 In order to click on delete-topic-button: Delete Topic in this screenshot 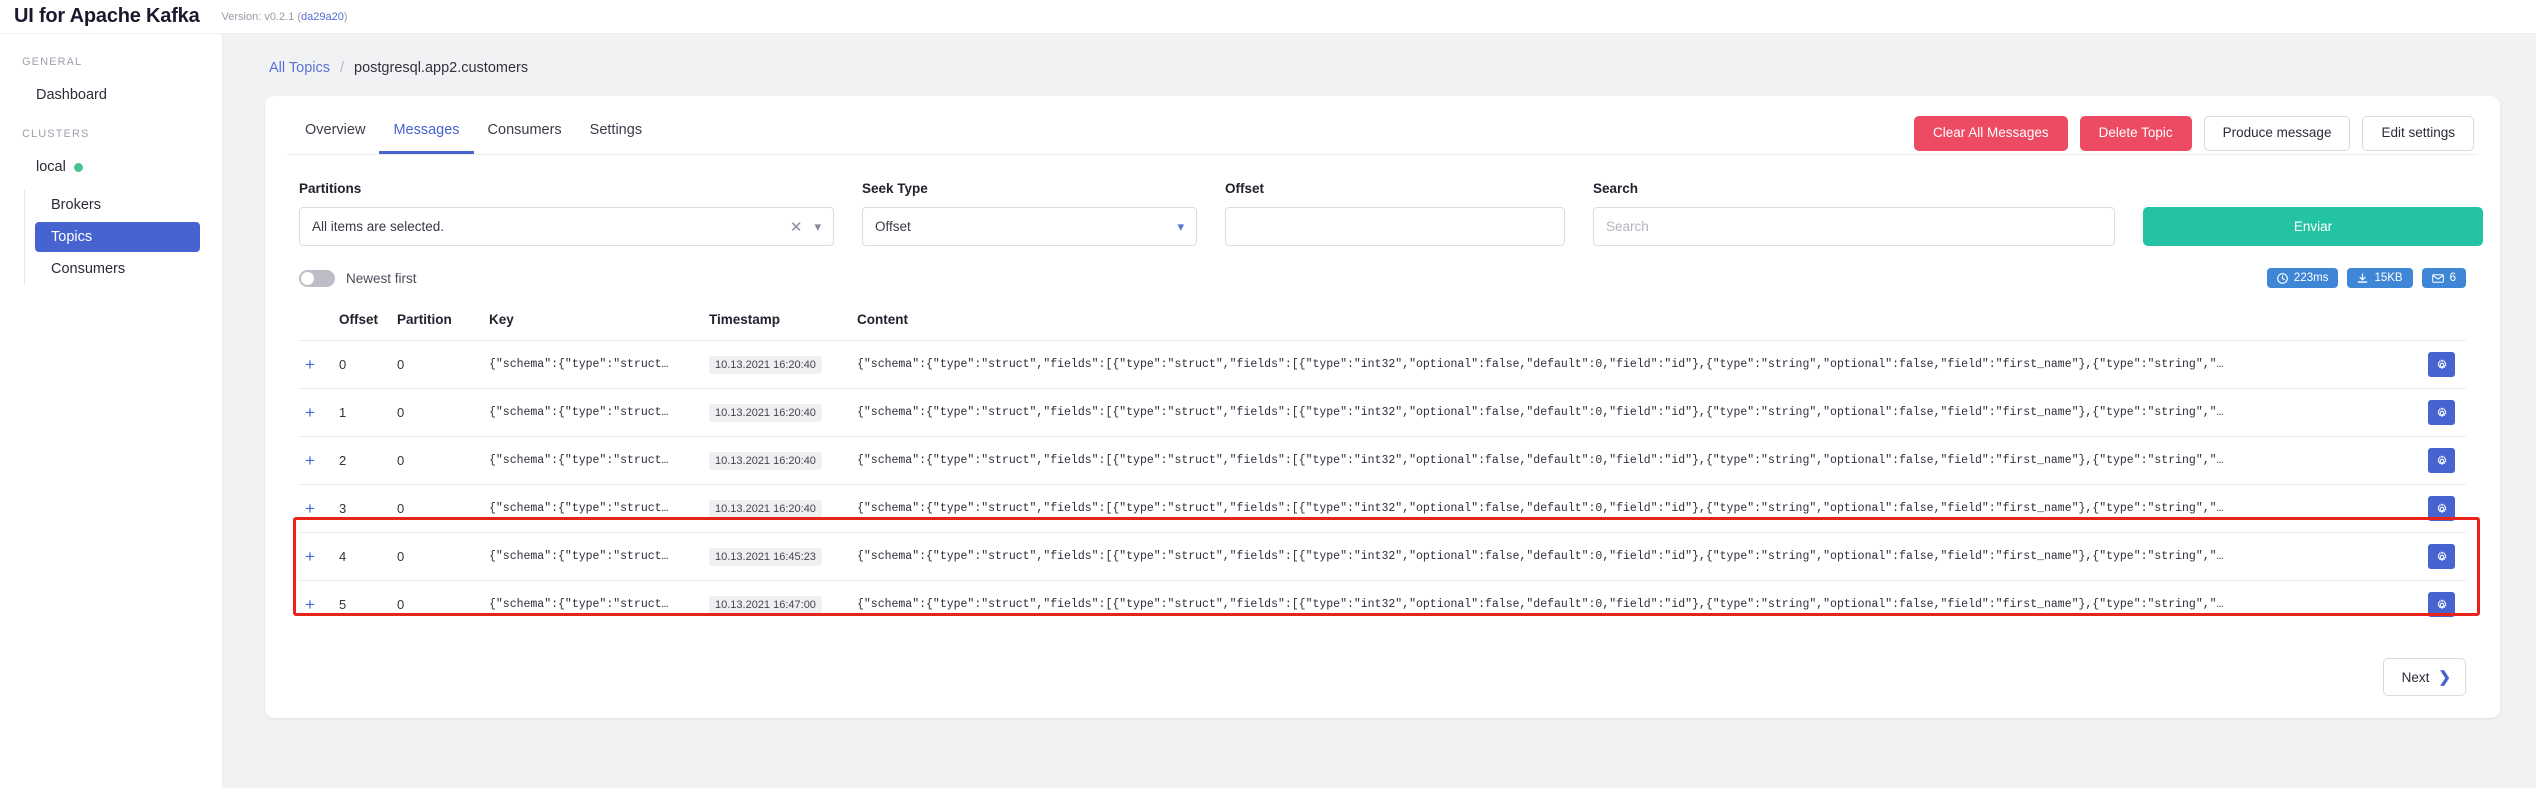, I will do `click(2135, 133)`.